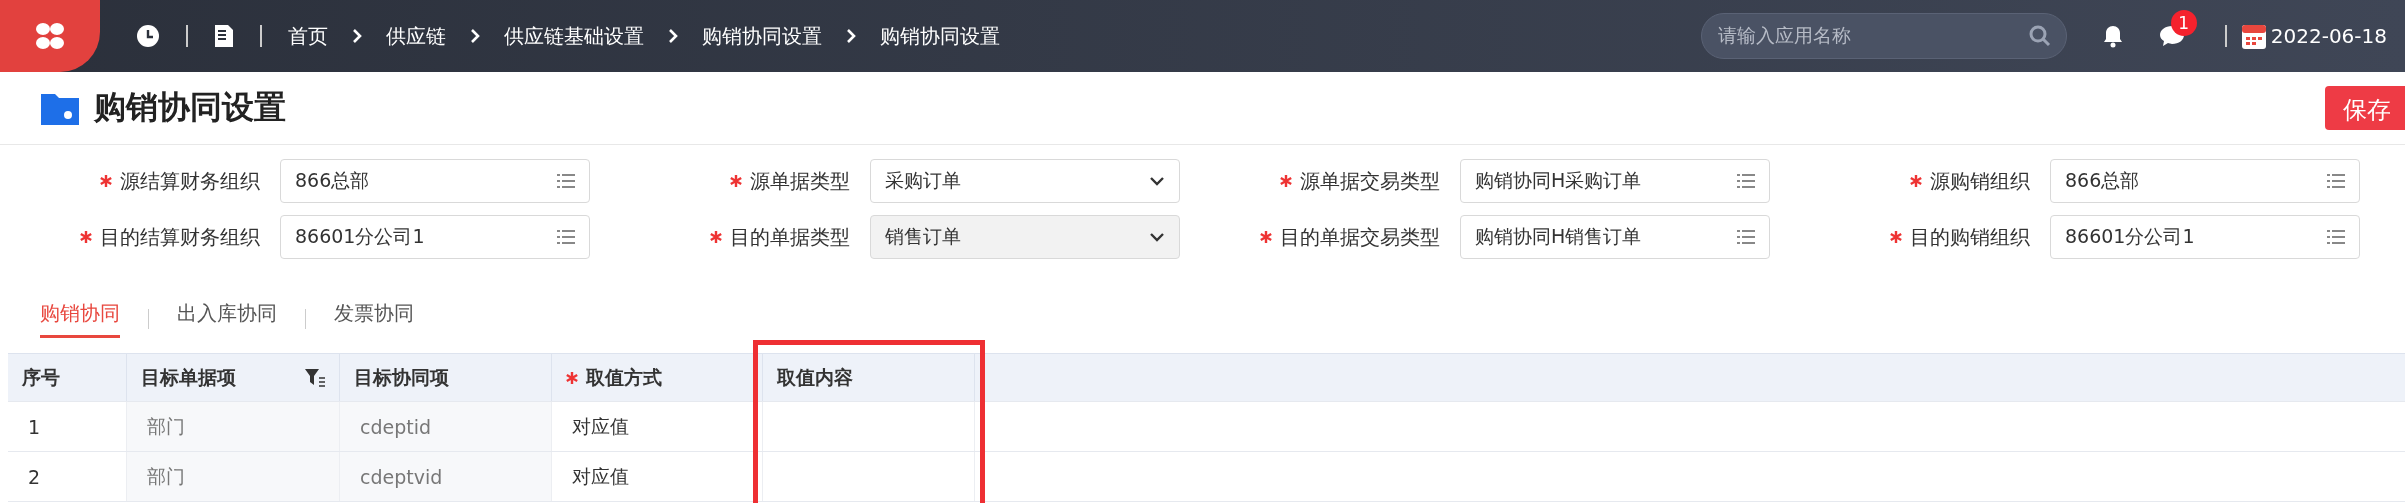 The image size is (2405, 503). Describe the element at coordinates (80, 319) in the screenshot. I see `tab: 购销协同` at that location.